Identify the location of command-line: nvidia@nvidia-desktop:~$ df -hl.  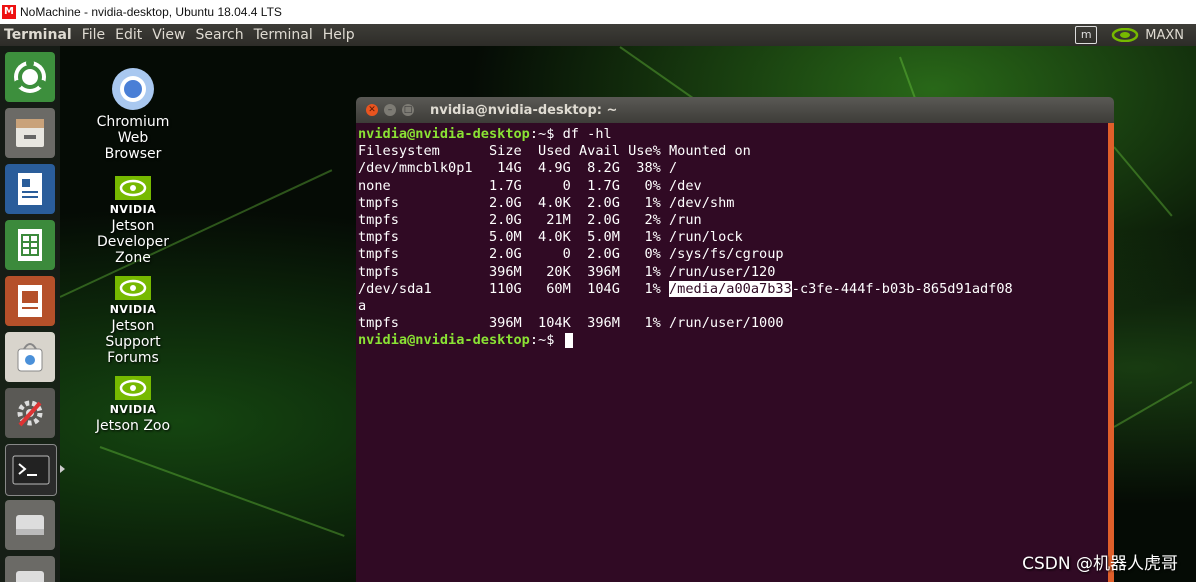
(485, 134).